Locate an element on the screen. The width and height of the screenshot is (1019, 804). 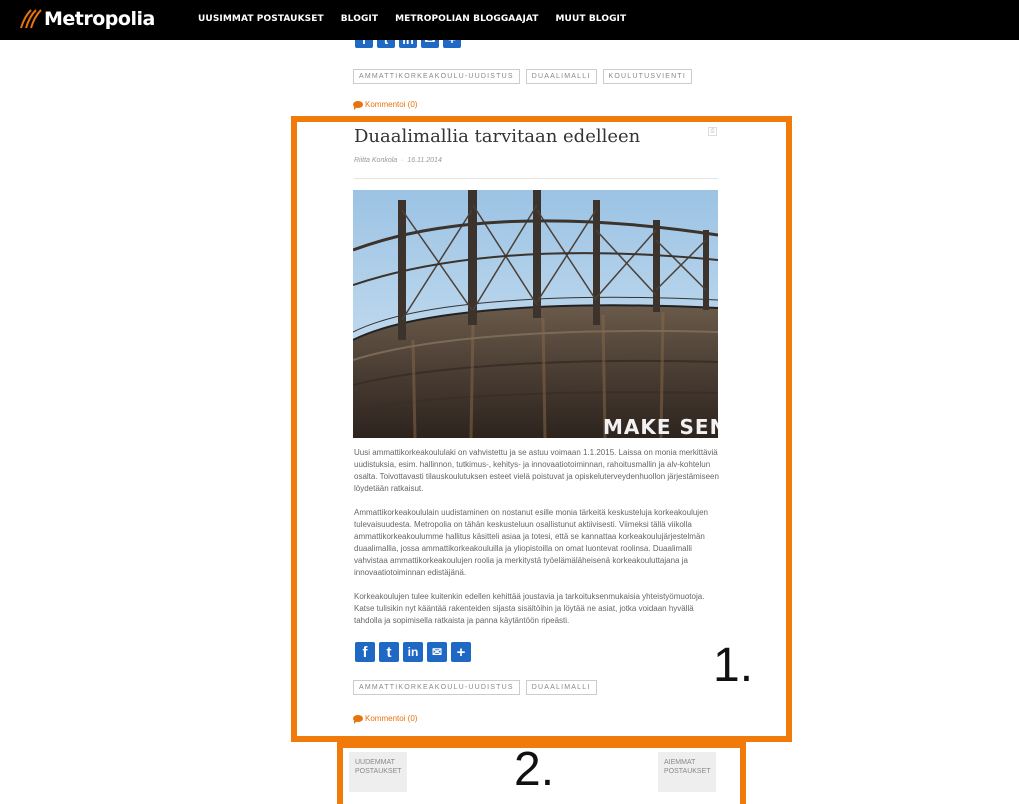
article-share-row: f t in ✉ + is located at coordinates (413, 652).